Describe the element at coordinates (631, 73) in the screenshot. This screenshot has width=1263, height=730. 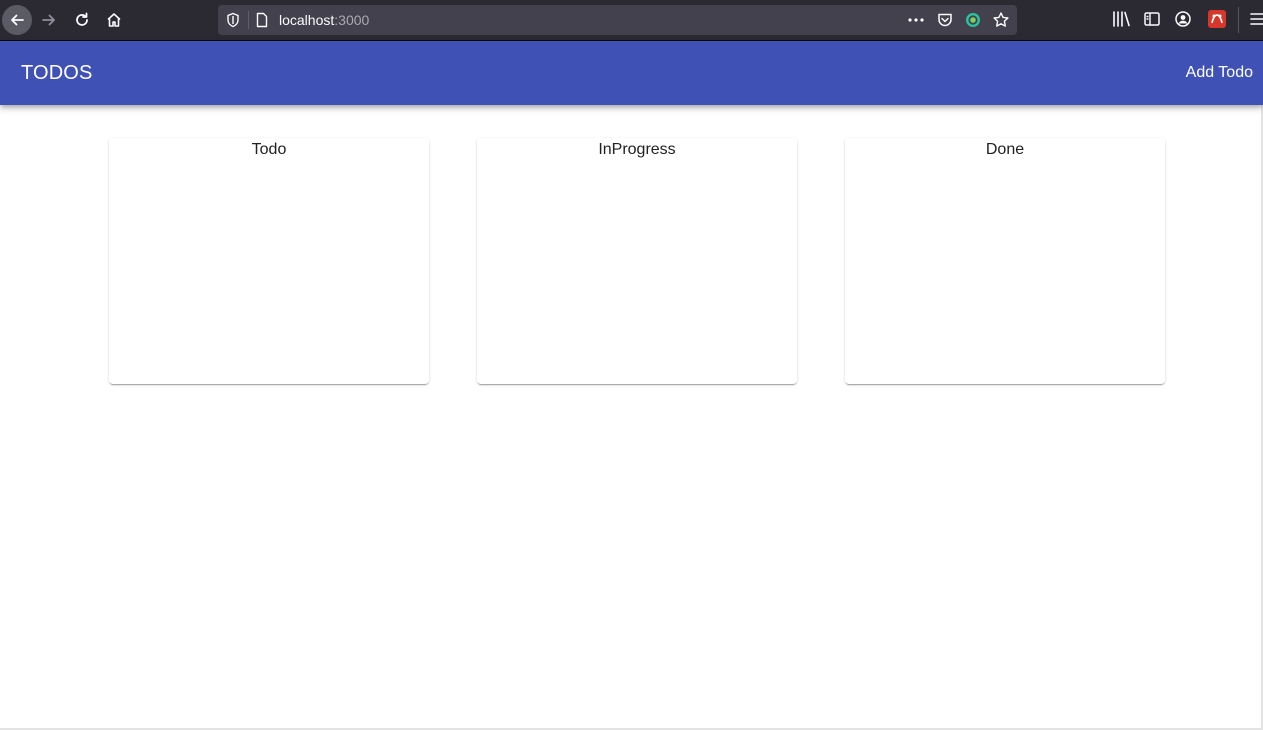
I see `app-bar: TODOS Add Todo` at that location.